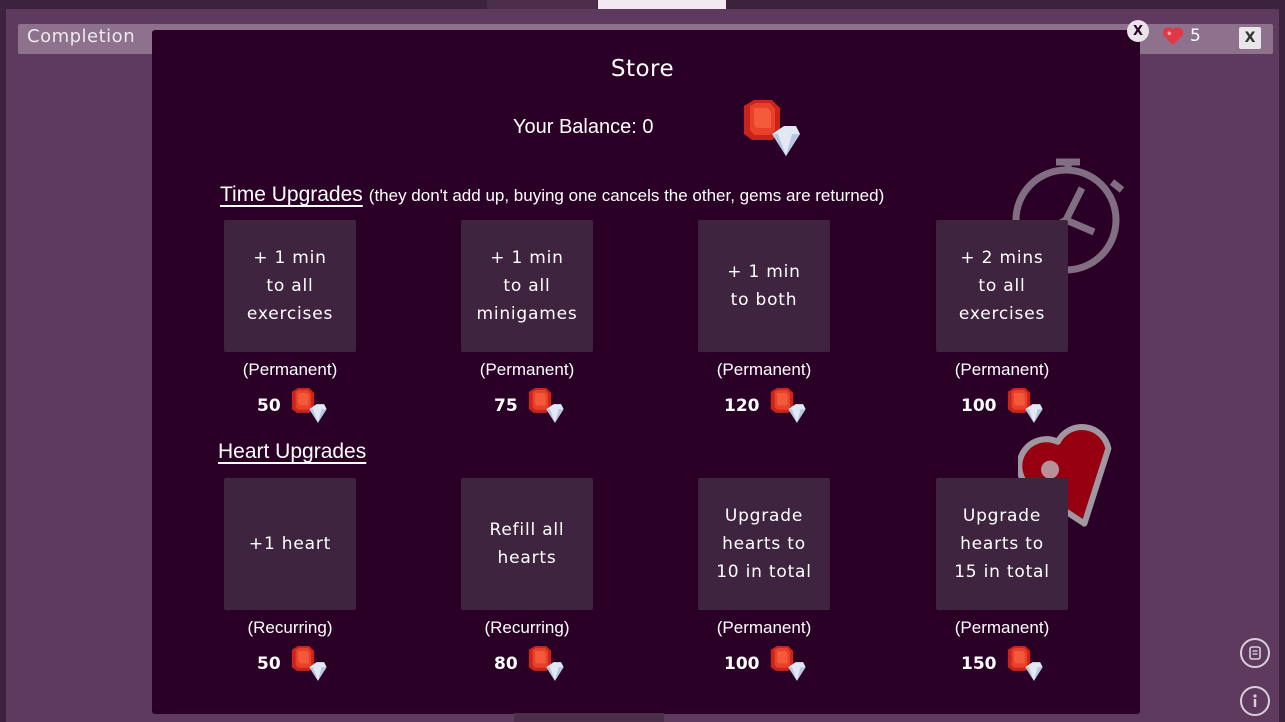 The image size is (1285, 722). I want to click on window-frame-right, so click(1282, 361).